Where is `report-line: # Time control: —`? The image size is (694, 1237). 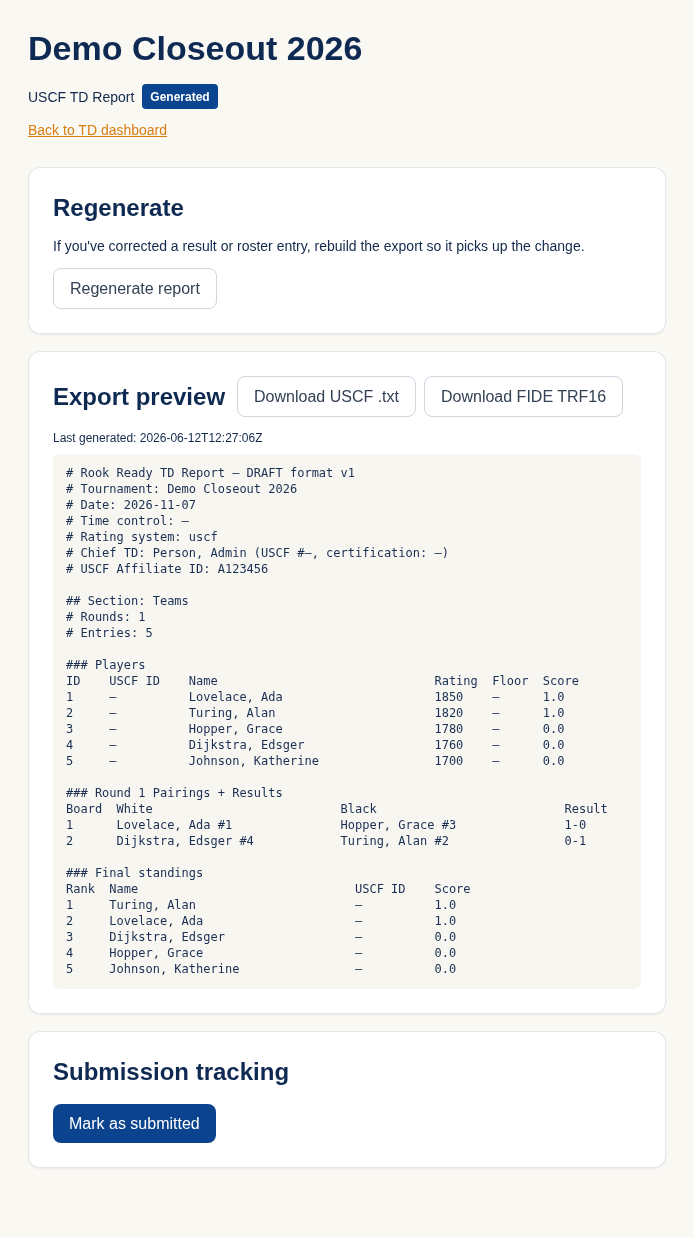
report-line: # Time control: — is located at coordinates (128, 521).